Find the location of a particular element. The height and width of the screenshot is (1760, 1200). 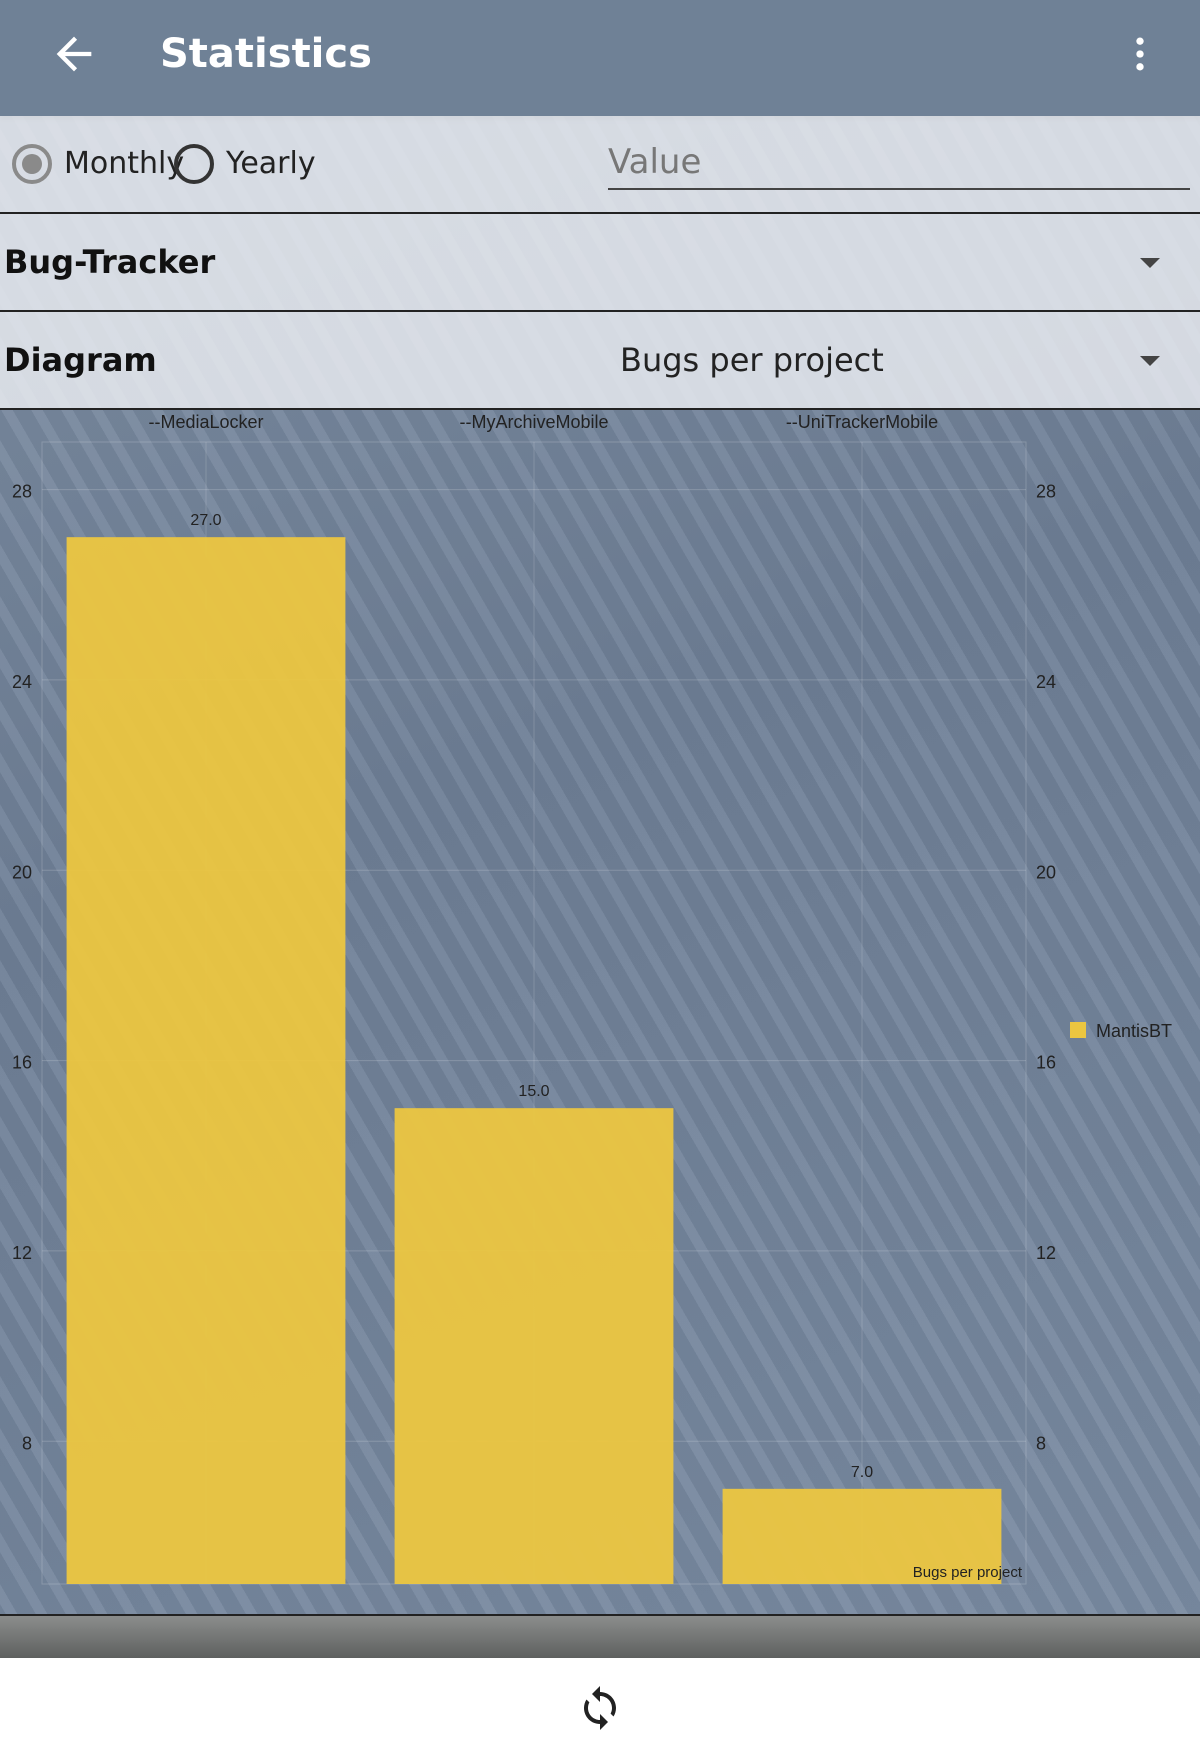

y-tick-label-right: 28 is located at coordinates (1046, 492).